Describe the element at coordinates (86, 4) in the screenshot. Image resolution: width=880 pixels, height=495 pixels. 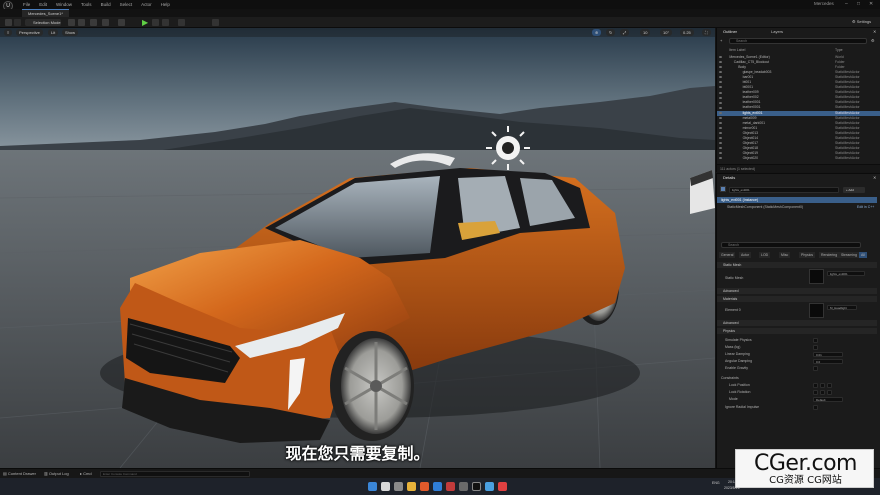
I see `menu-tools: Tools` at that location.